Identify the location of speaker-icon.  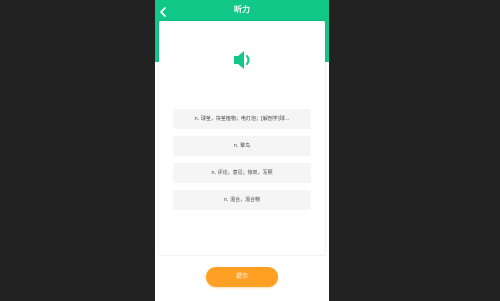
(244, 60).